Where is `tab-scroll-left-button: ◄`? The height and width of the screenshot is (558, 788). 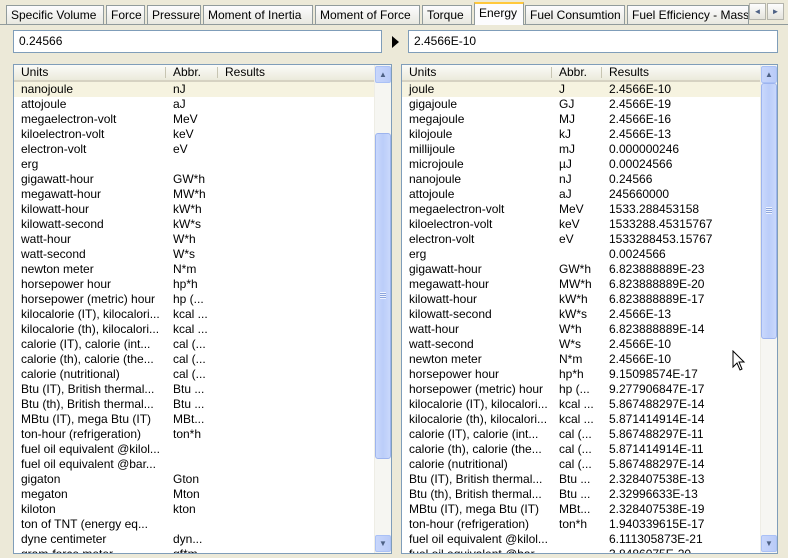 tab-scroll-left-button: ◄ is located at coordinates (757, 11).